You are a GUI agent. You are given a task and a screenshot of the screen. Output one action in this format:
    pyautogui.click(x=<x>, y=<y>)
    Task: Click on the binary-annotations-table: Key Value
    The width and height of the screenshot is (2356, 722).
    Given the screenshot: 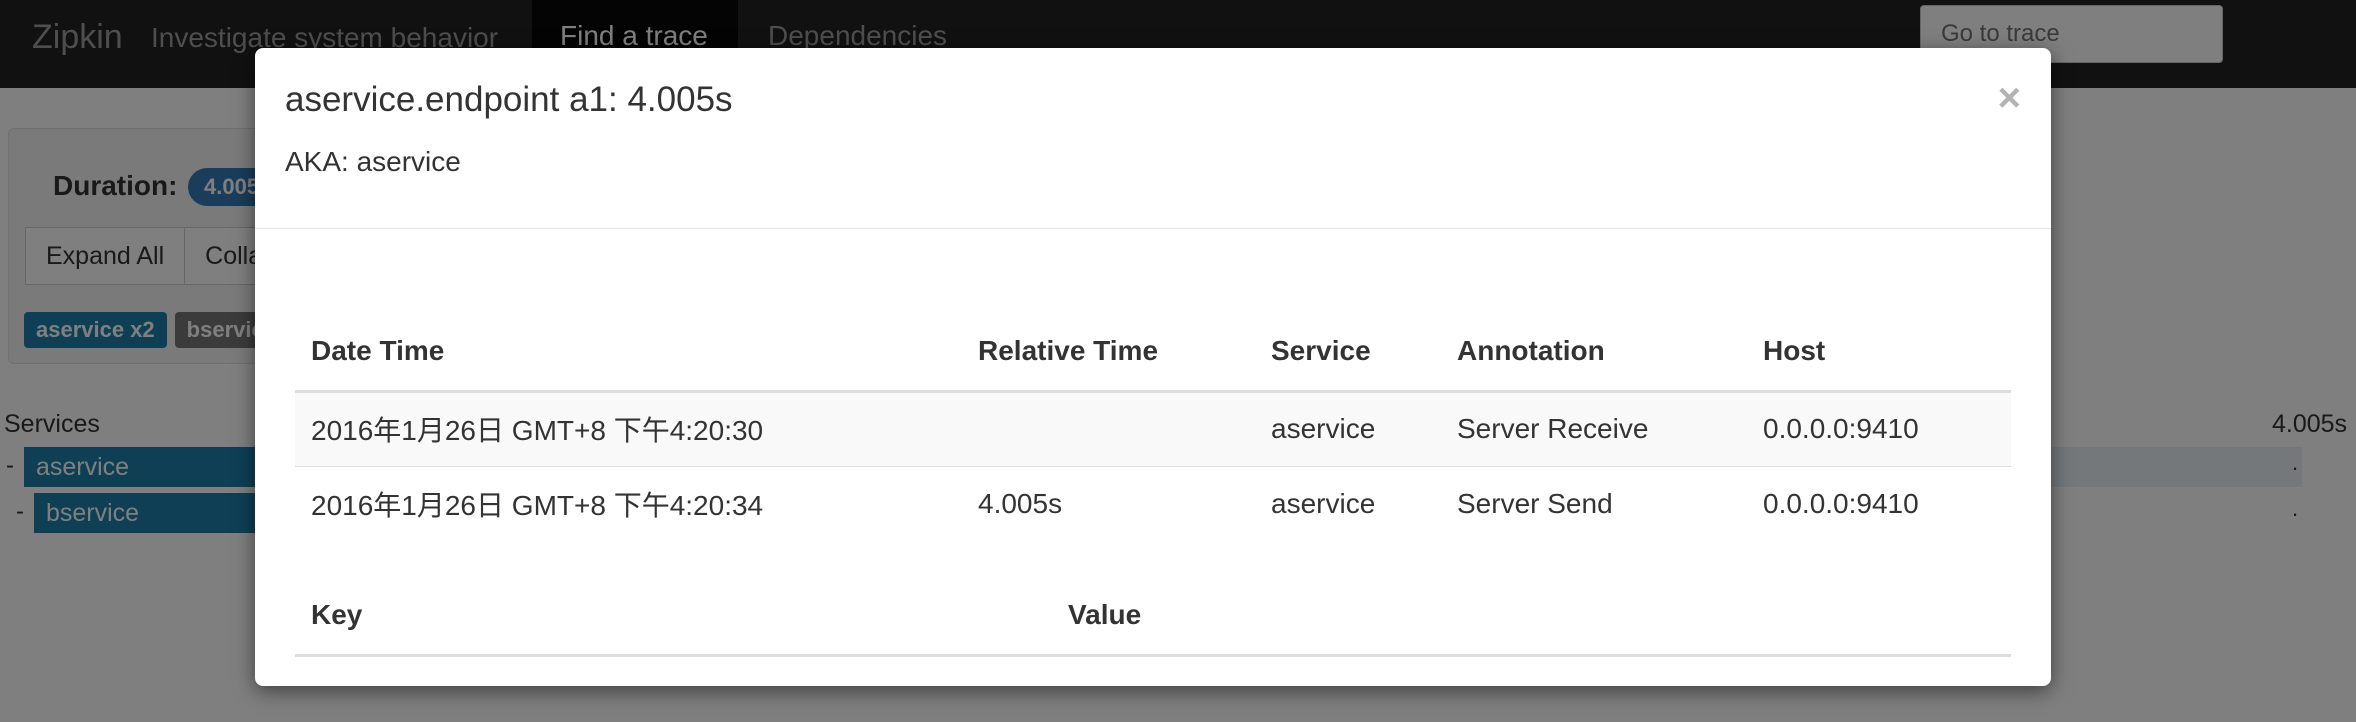 What is the action you would take?
    pyautogui.click(x=1153, y=617)
    